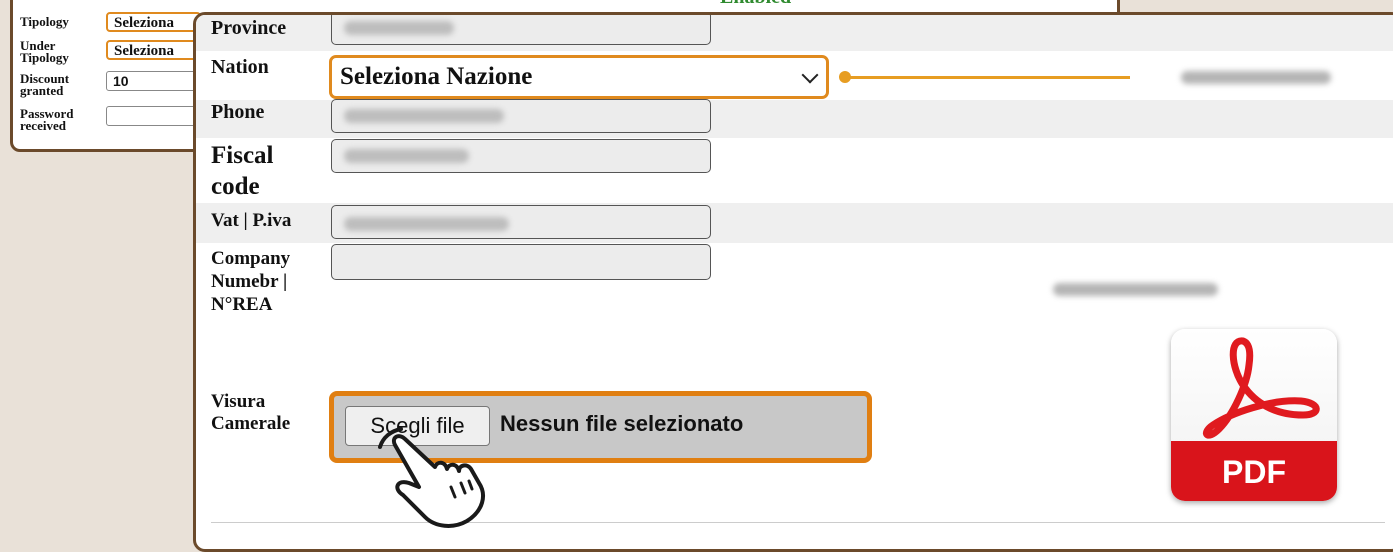  What do you see at coordinates (436, 76) in the screenshot?
I see `nation-select-value: Seleziona Nazione` at bounding box center [436, 76].